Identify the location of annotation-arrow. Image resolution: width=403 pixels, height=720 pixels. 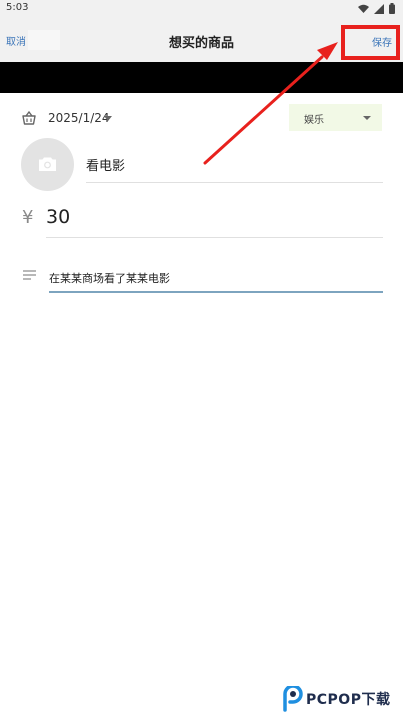
(270, 103).